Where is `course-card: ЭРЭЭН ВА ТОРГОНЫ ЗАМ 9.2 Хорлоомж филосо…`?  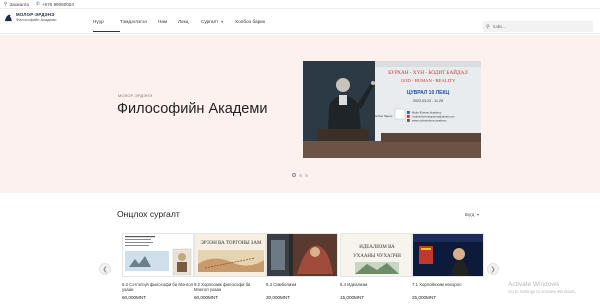
course-card: ЭРЭЭН ВА ТОРГОНЫ ЗАМ 9.2 Хорлоомж филосо… is located at coordinates (230, 270).